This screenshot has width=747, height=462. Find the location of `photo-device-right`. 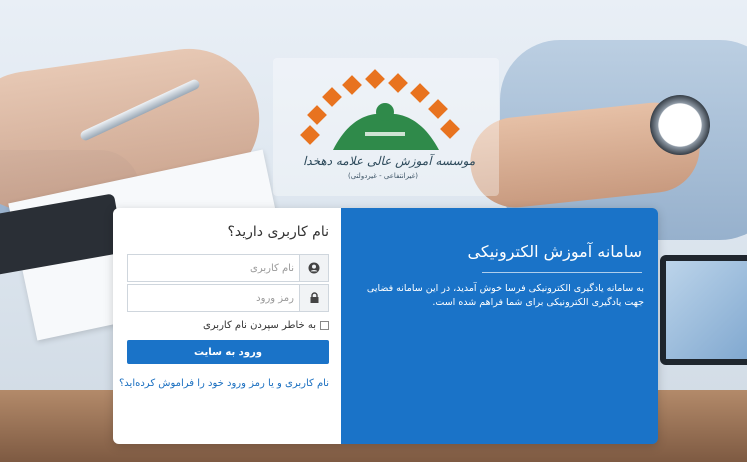

photo-device-right is located at coordinates (703, 310).